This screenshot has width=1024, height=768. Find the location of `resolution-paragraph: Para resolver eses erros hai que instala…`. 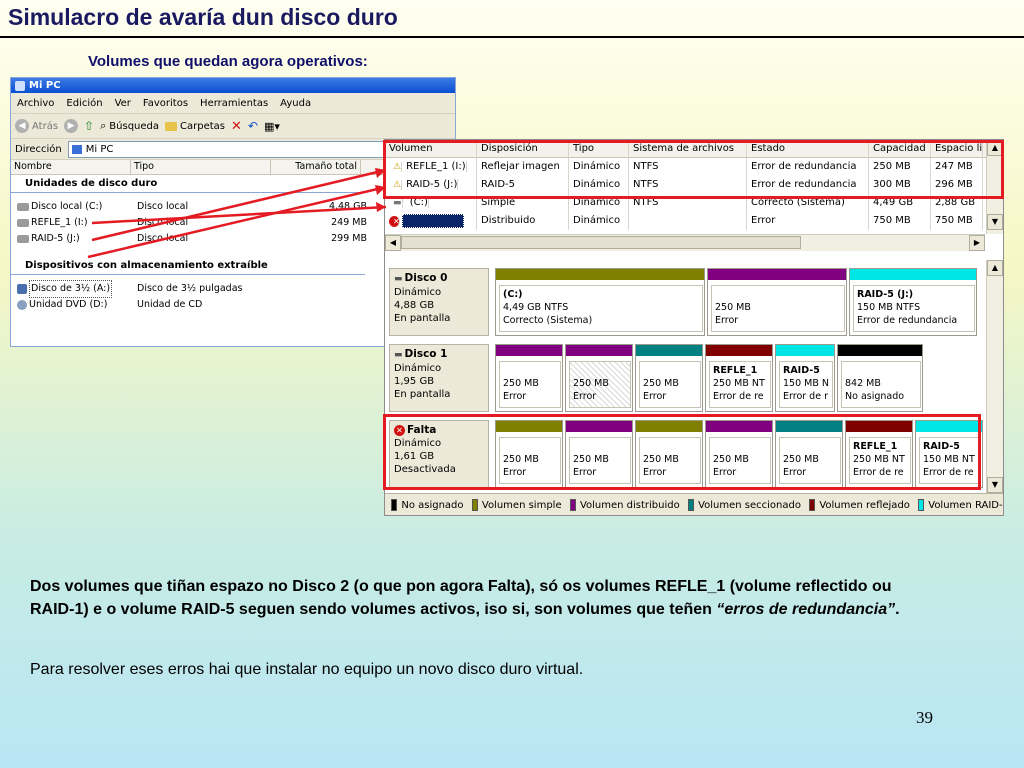

resolution-paragraph: Para resolver eses erros hai que instala… is located at coordinates (307, 669).